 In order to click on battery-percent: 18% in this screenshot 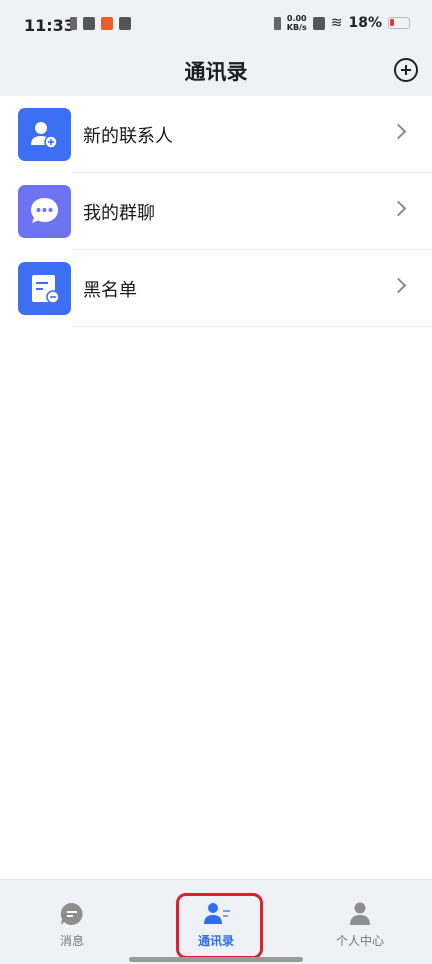, I will do `click(365, 23)`.